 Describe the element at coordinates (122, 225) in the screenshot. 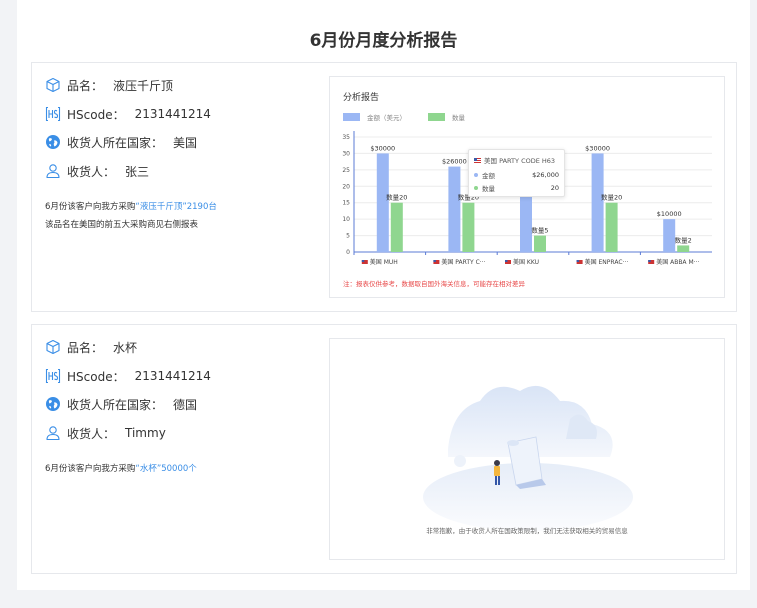

I see `summary-line2: 该品名在美国的前五大采购商见右侧报表` at that location.